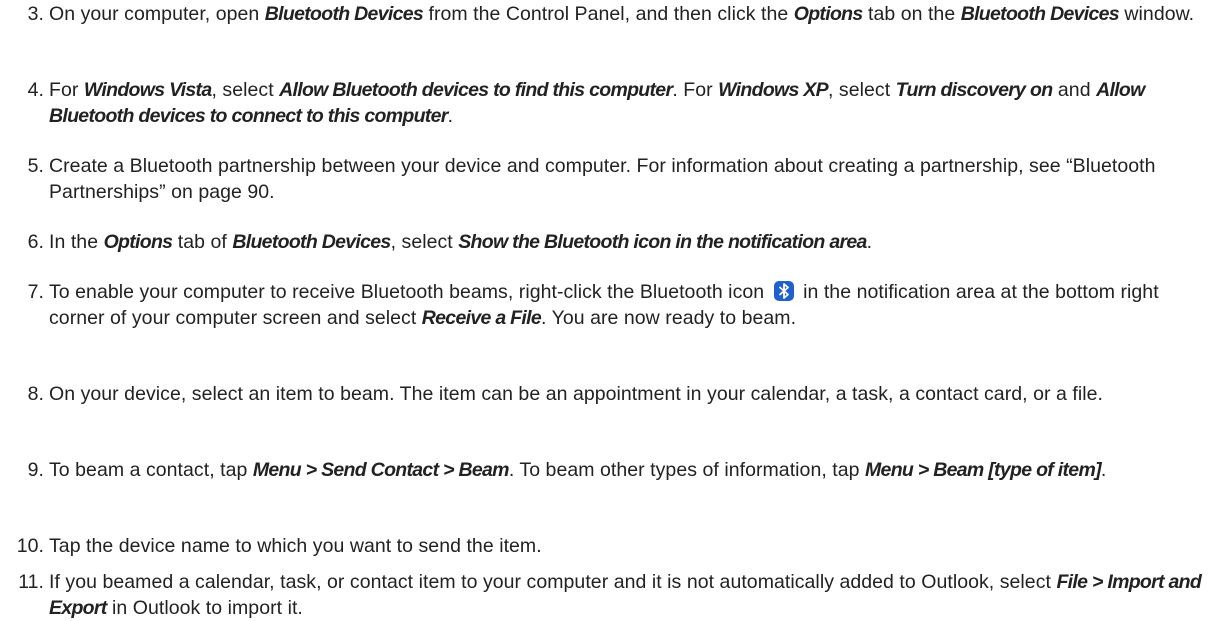 This screenshot has height=621, width=1221. What do you see at coordinates (30, 546) in the screenshot?
I see `step-number: 10.` at bounding box center [30, 546].